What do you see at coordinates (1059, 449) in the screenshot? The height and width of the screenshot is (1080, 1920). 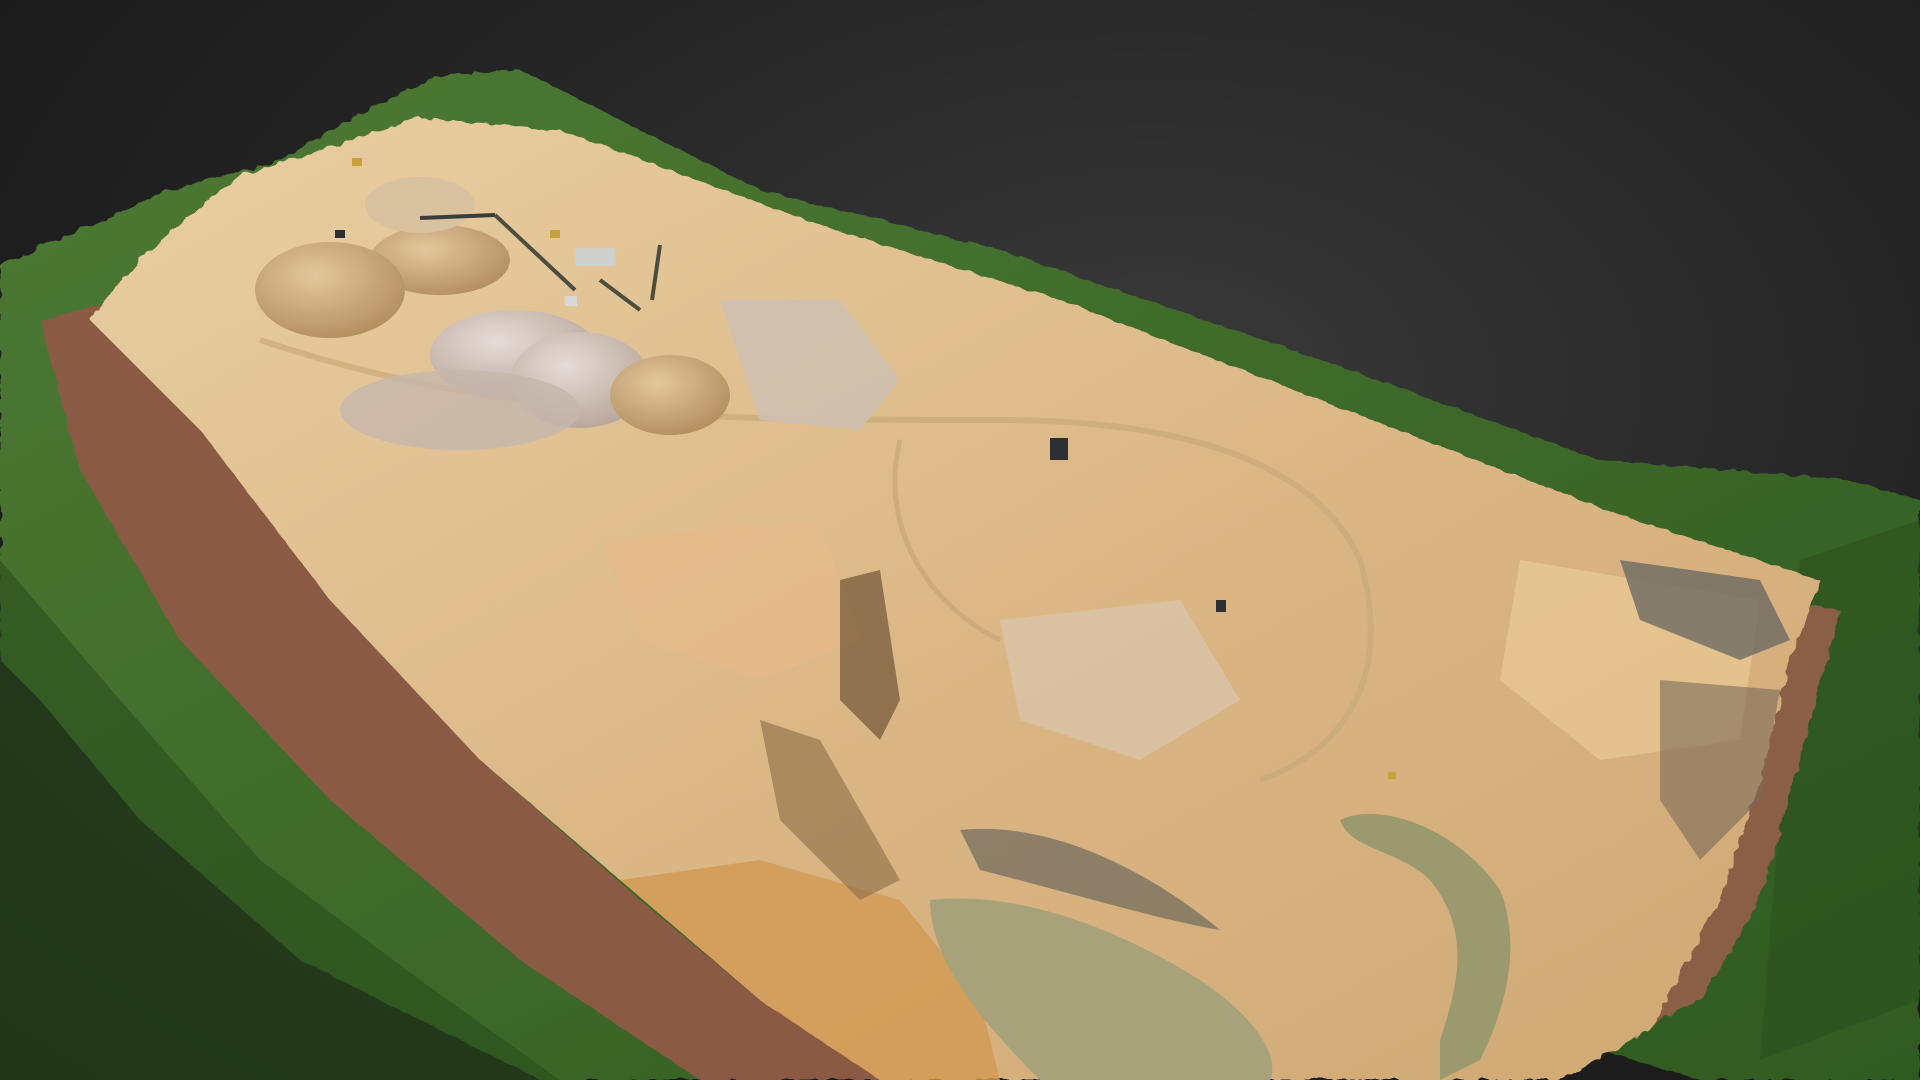 I see `excavator` at bounding box center [1059, 449].